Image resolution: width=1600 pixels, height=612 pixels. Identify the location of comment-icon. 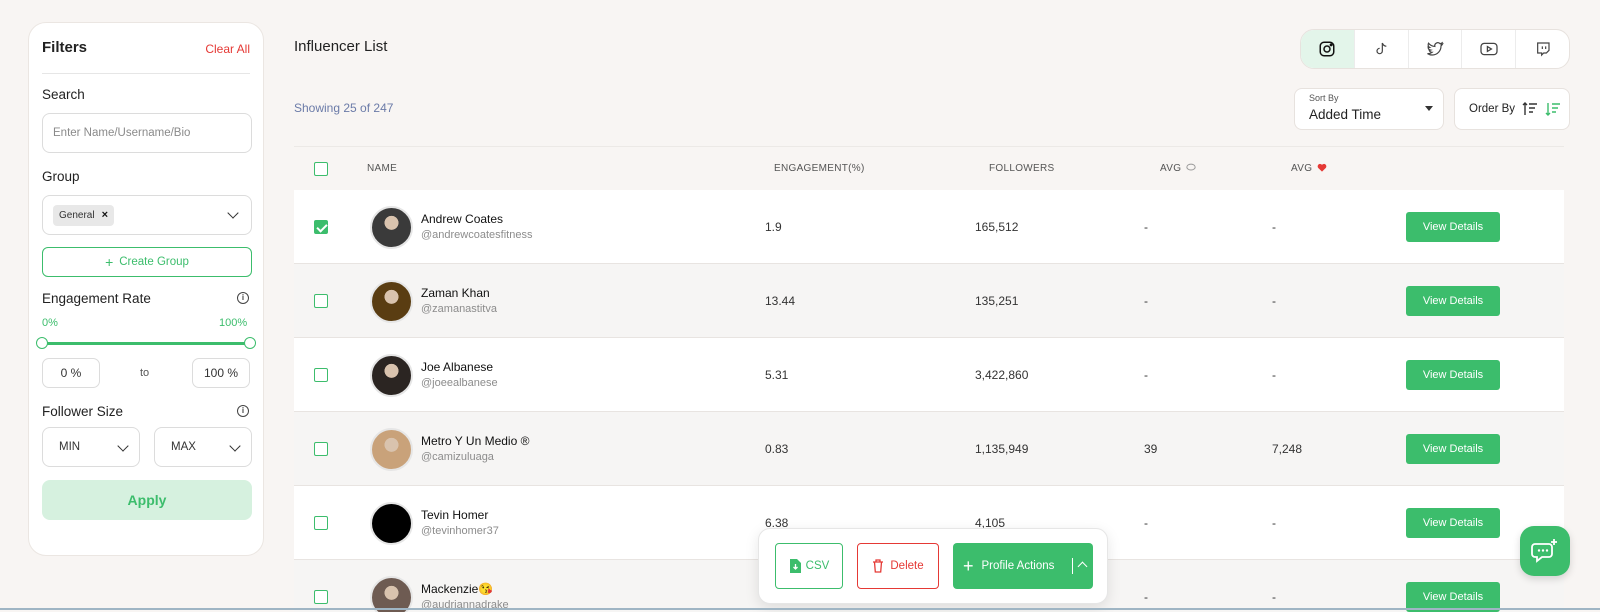
(1191, 167).